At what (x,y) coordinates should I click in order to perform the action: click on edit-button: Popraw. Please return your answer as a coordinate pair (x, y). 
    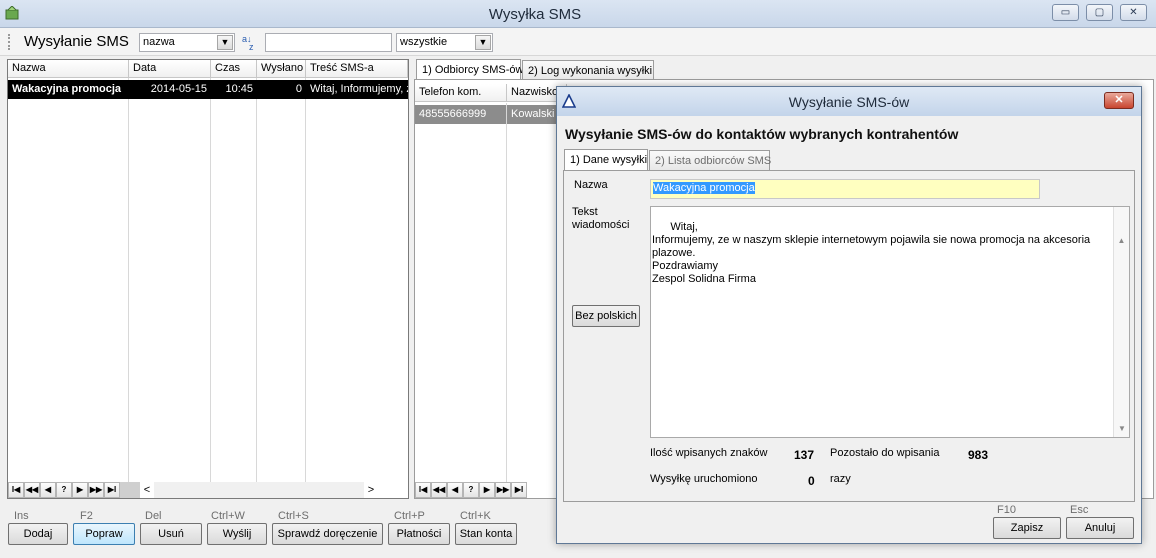
    Looking at the image, I should click on (104, 534).